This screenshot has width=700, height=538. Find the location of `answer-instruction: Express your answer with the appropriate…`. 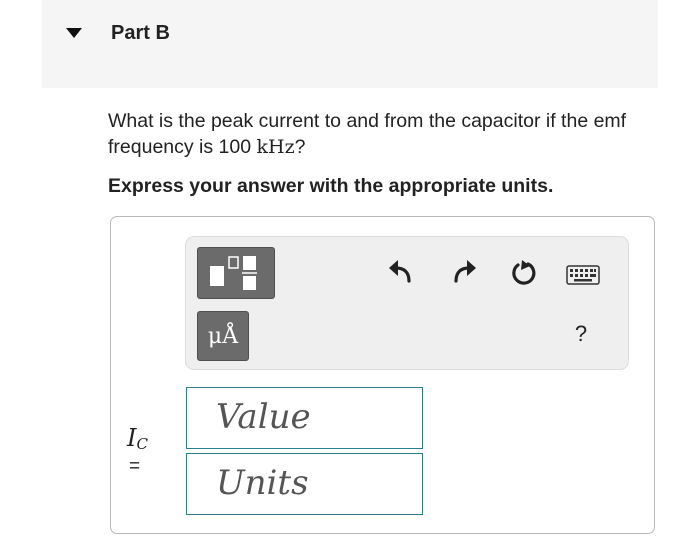

answer-instruction: Express your answer with the appropriate… is located at coordinates (331, 186).